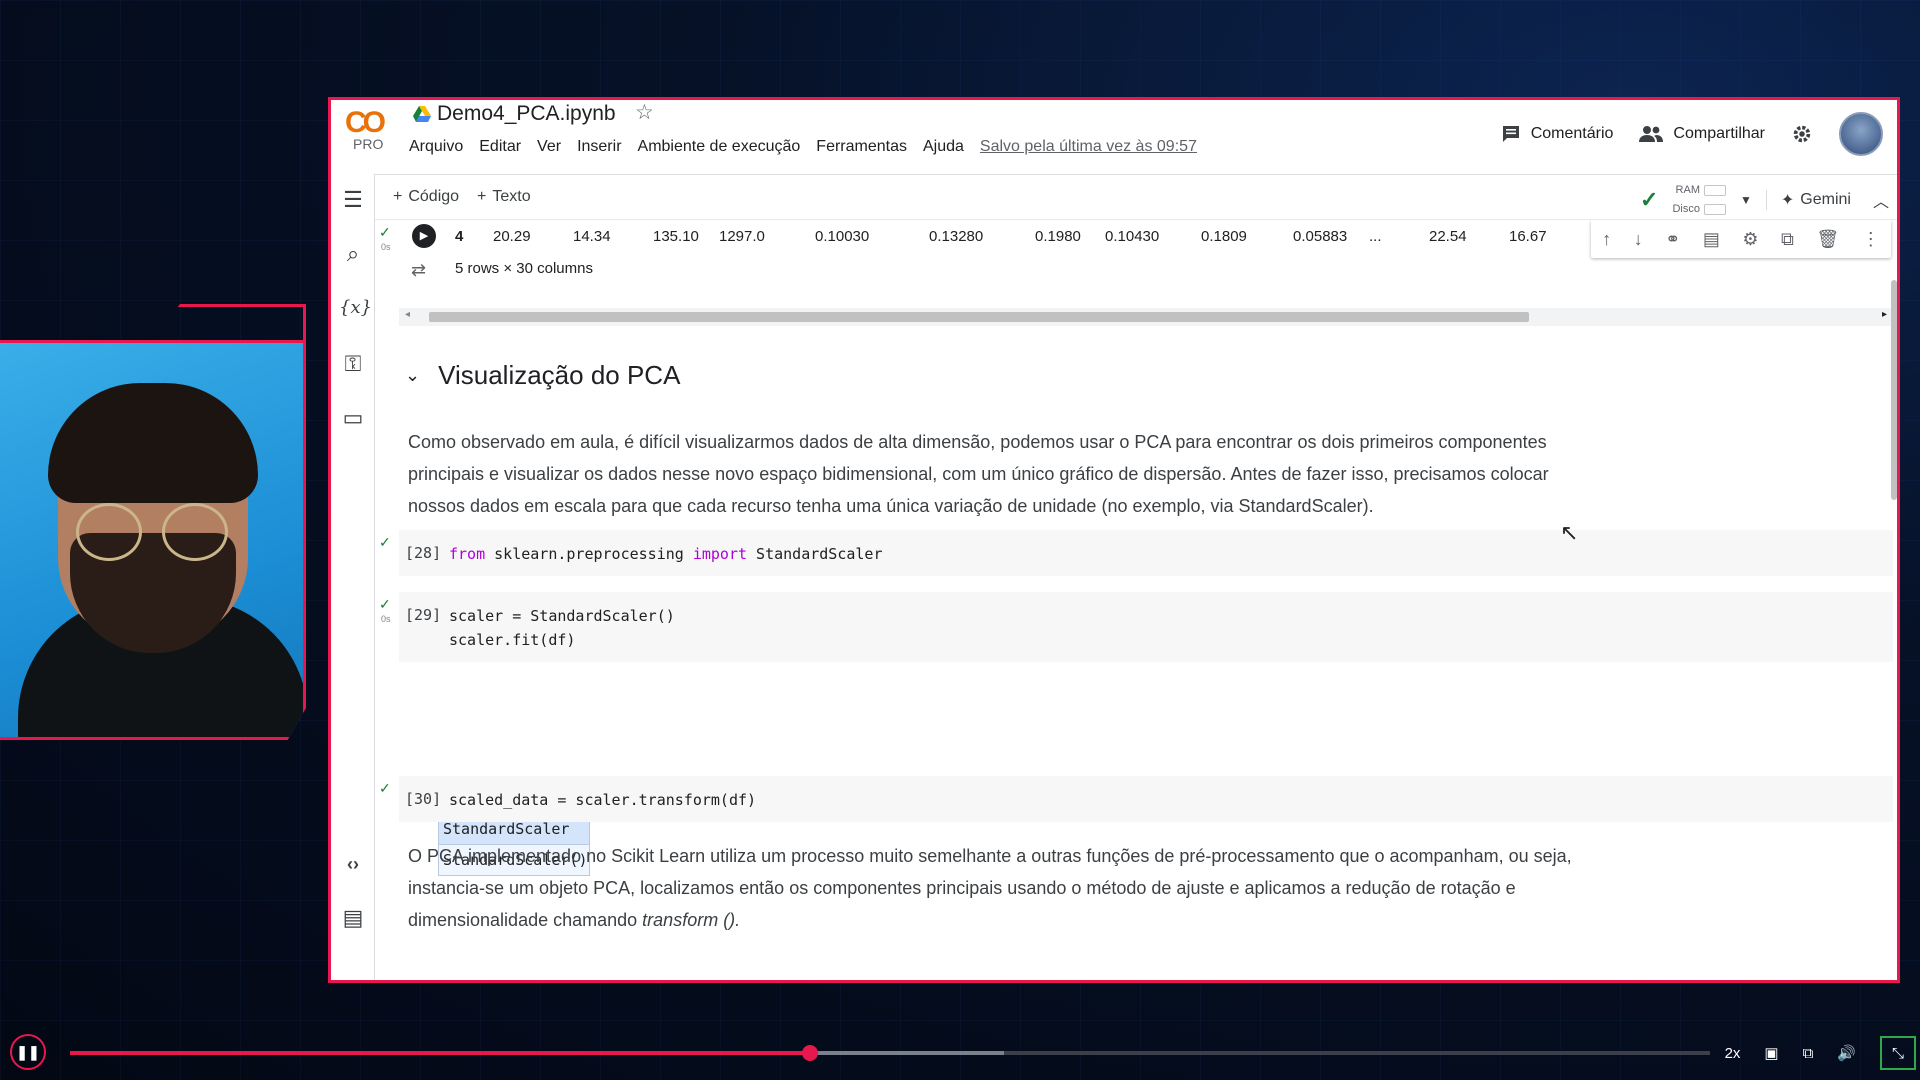 The width and height of the screenshot is (1920, 1080). Describe the element at coordinates (1058, 236) in the screenshot. I see `table-cell: 0.1980` at that location.